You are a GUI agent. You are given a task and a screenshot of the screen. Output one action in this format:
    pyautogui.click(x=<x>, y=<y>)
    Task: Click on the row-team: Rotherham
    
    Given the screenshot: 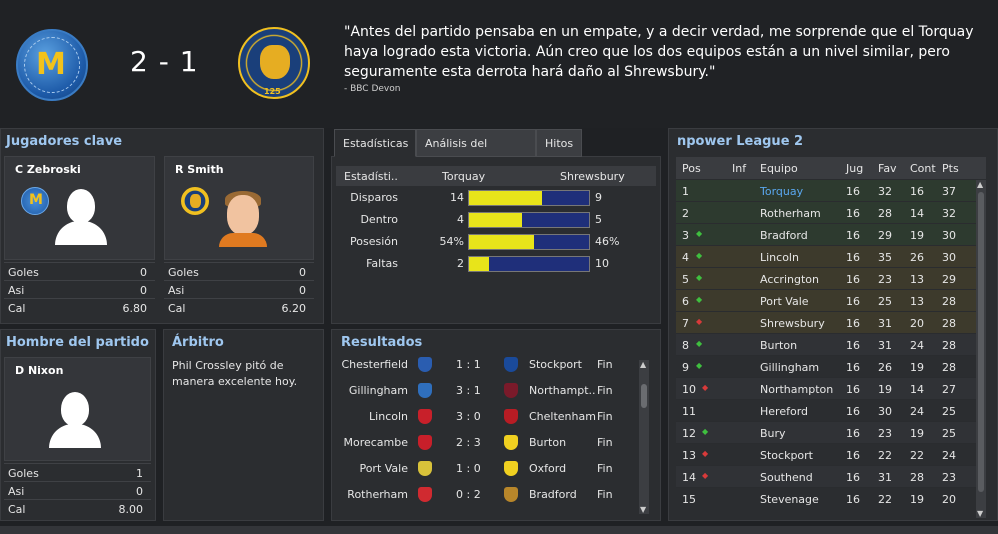 What is the action you would take?
    pyautogui.click(x=790, y=213)
    